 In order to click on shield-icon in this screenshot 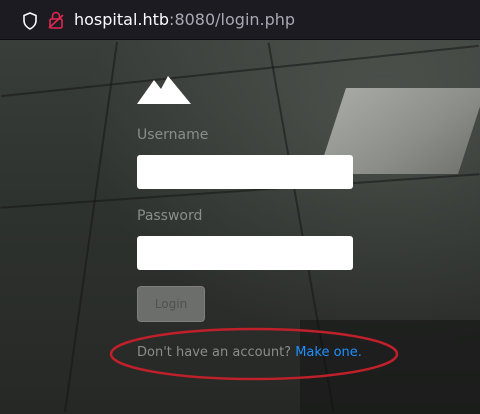, I will do `click(30, 21)`.